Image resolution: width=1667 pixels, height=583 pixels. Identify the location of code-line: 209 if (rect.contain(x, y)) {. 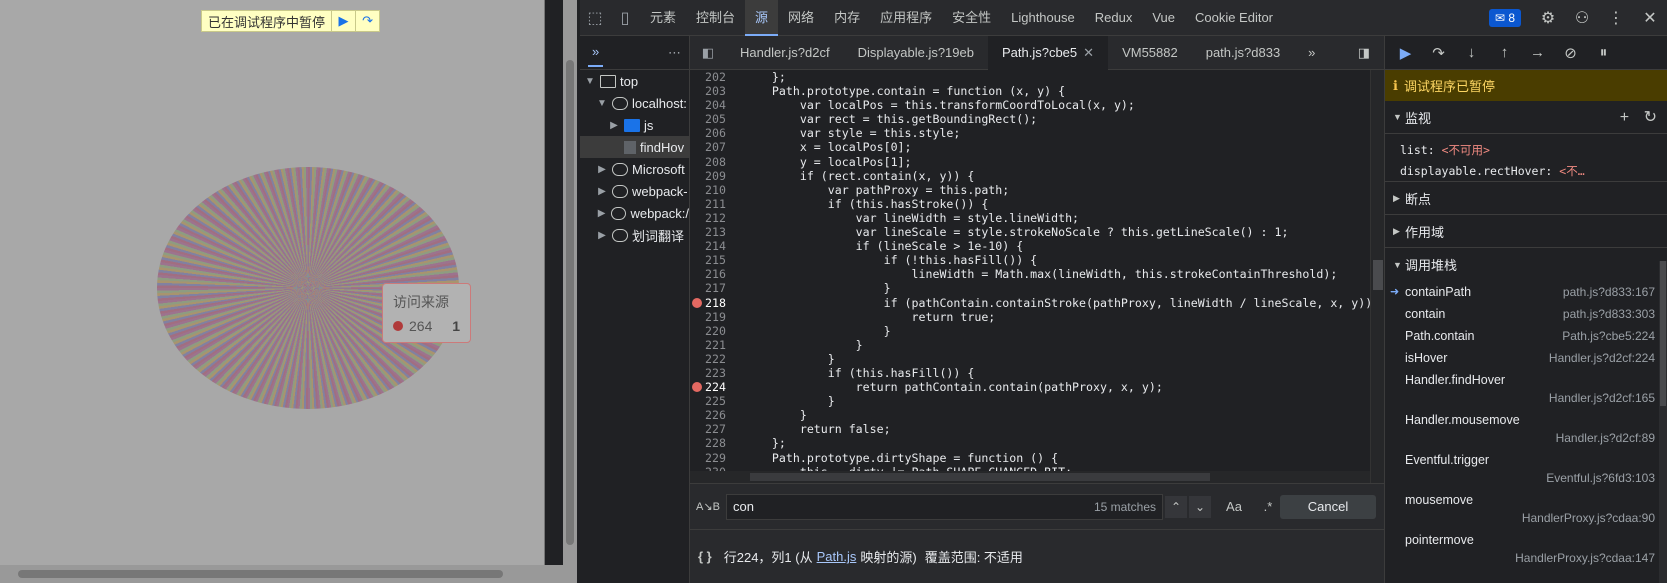
(1030, 176).